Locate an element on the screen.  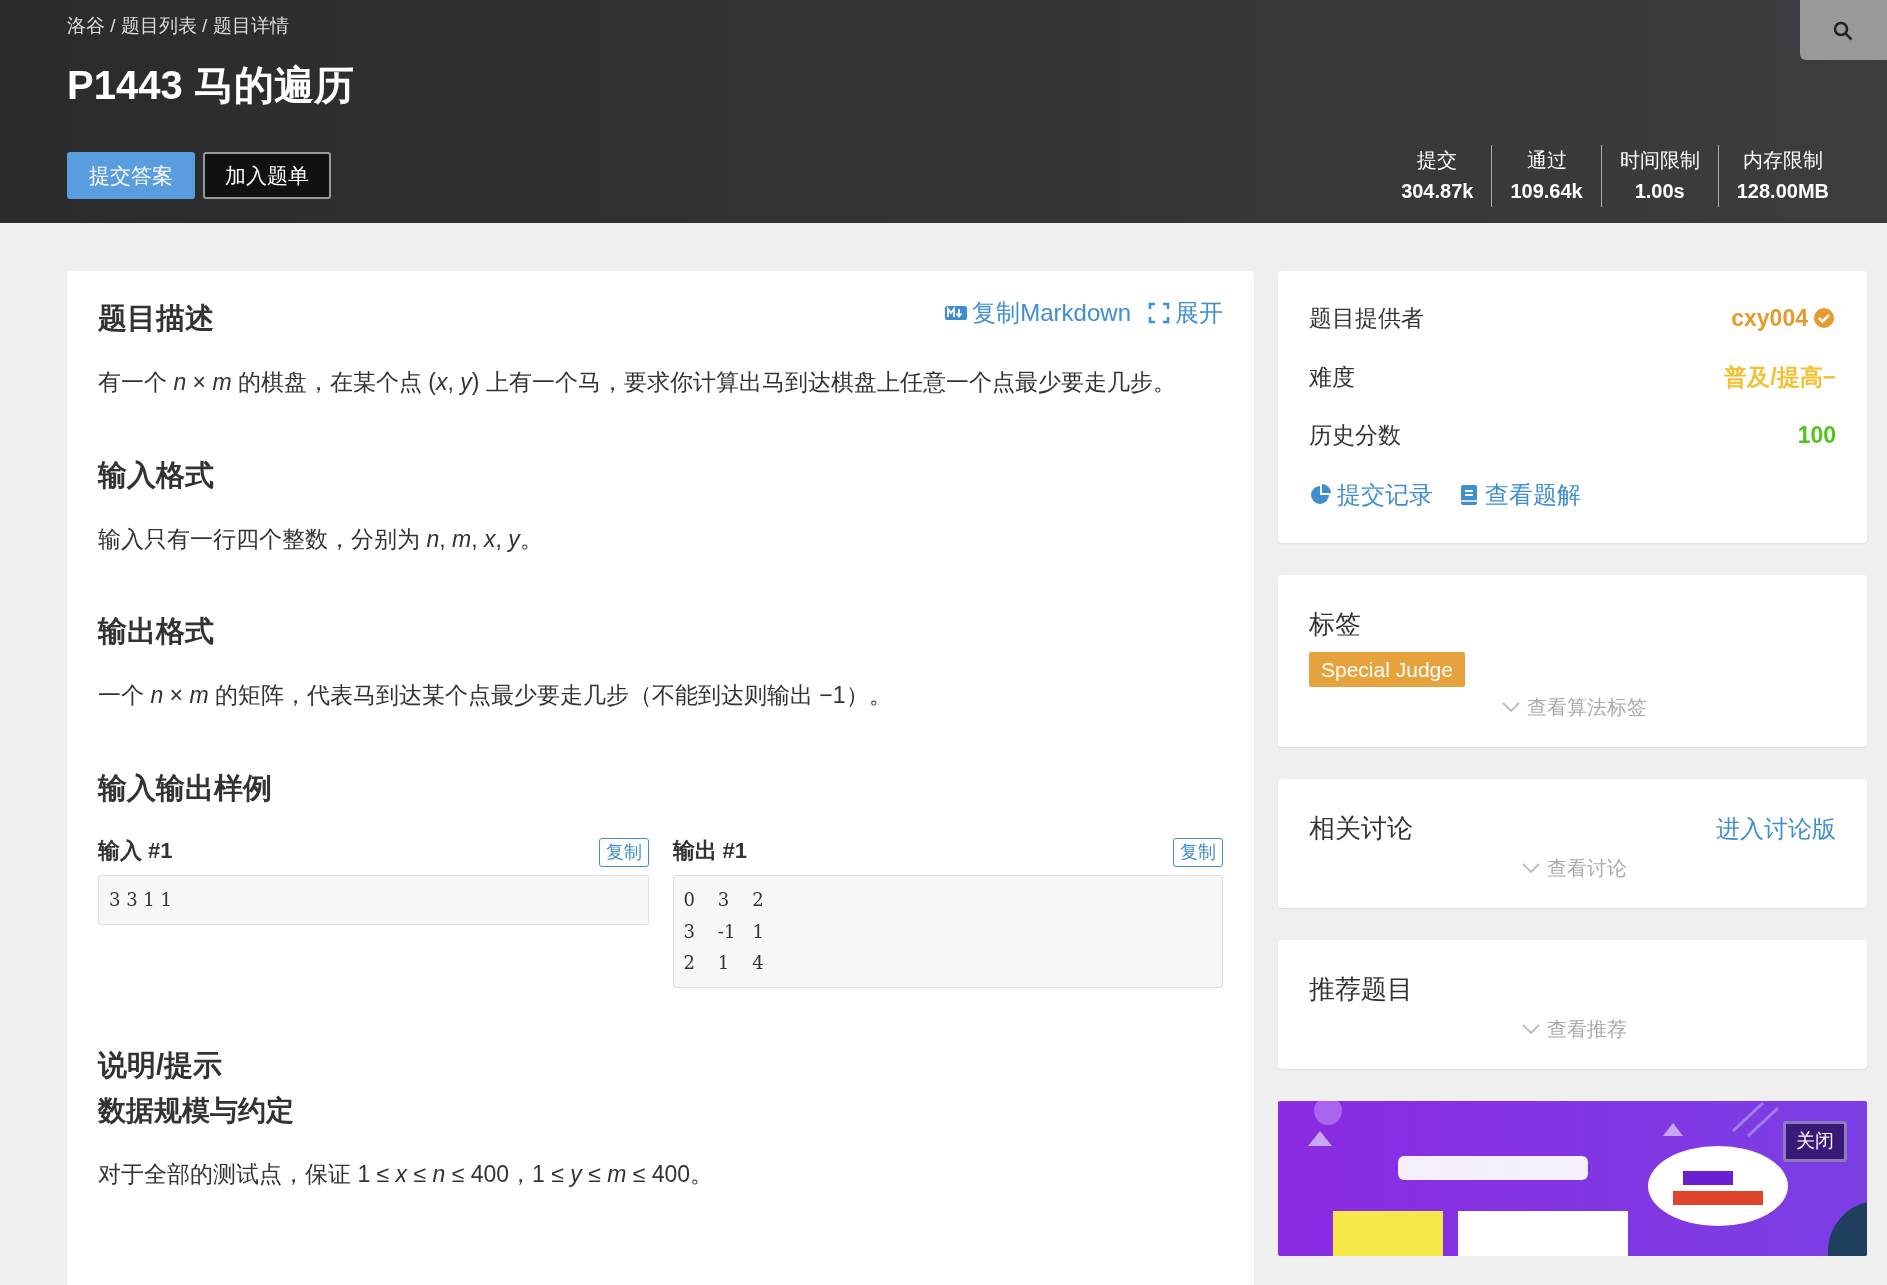
stat-value: 304.87k is located at coordinates (1437, 191).